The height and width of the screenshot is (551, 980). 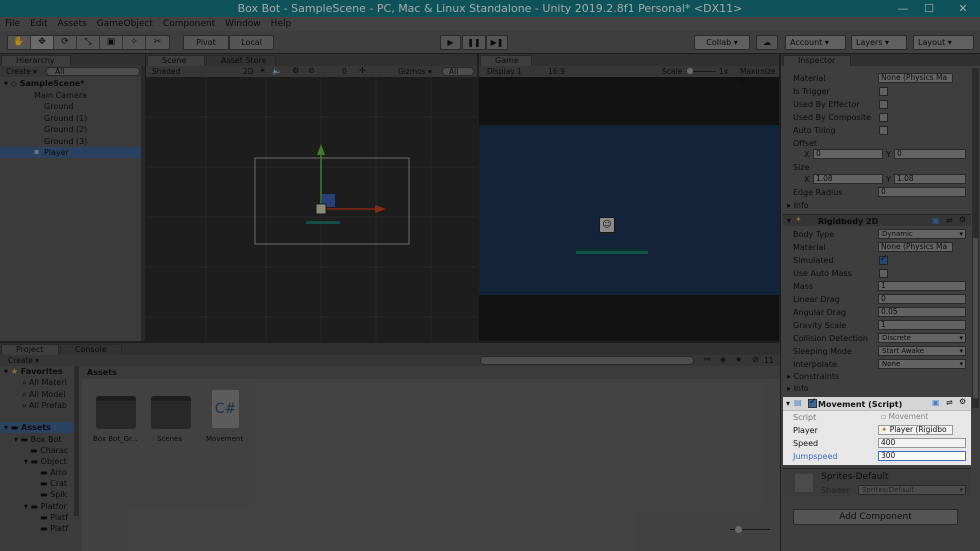 I want to click on csharp-script-icon: C#, so click(x=225, y=409).